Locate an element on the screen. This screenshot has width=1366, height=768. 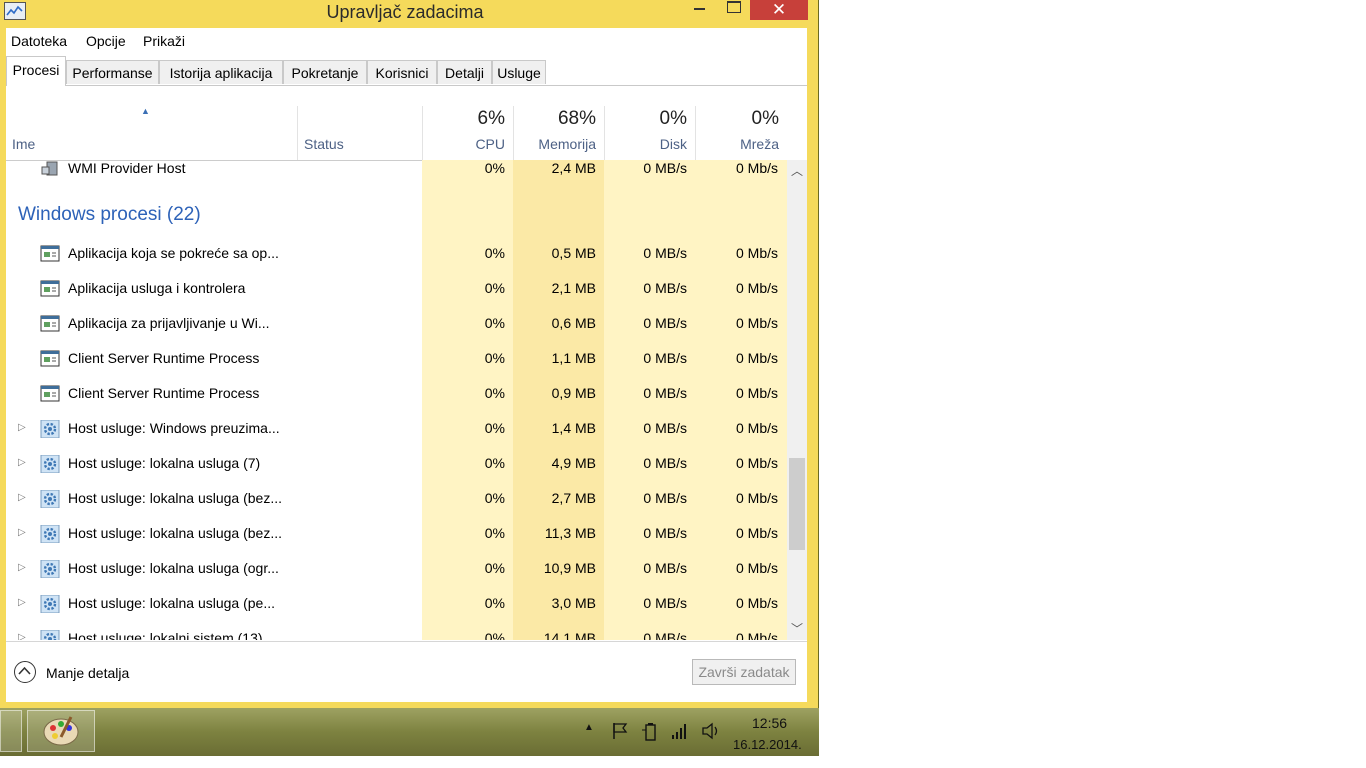
show-hidden-icons-icon: ▲ is located at coordinates (589, 727).